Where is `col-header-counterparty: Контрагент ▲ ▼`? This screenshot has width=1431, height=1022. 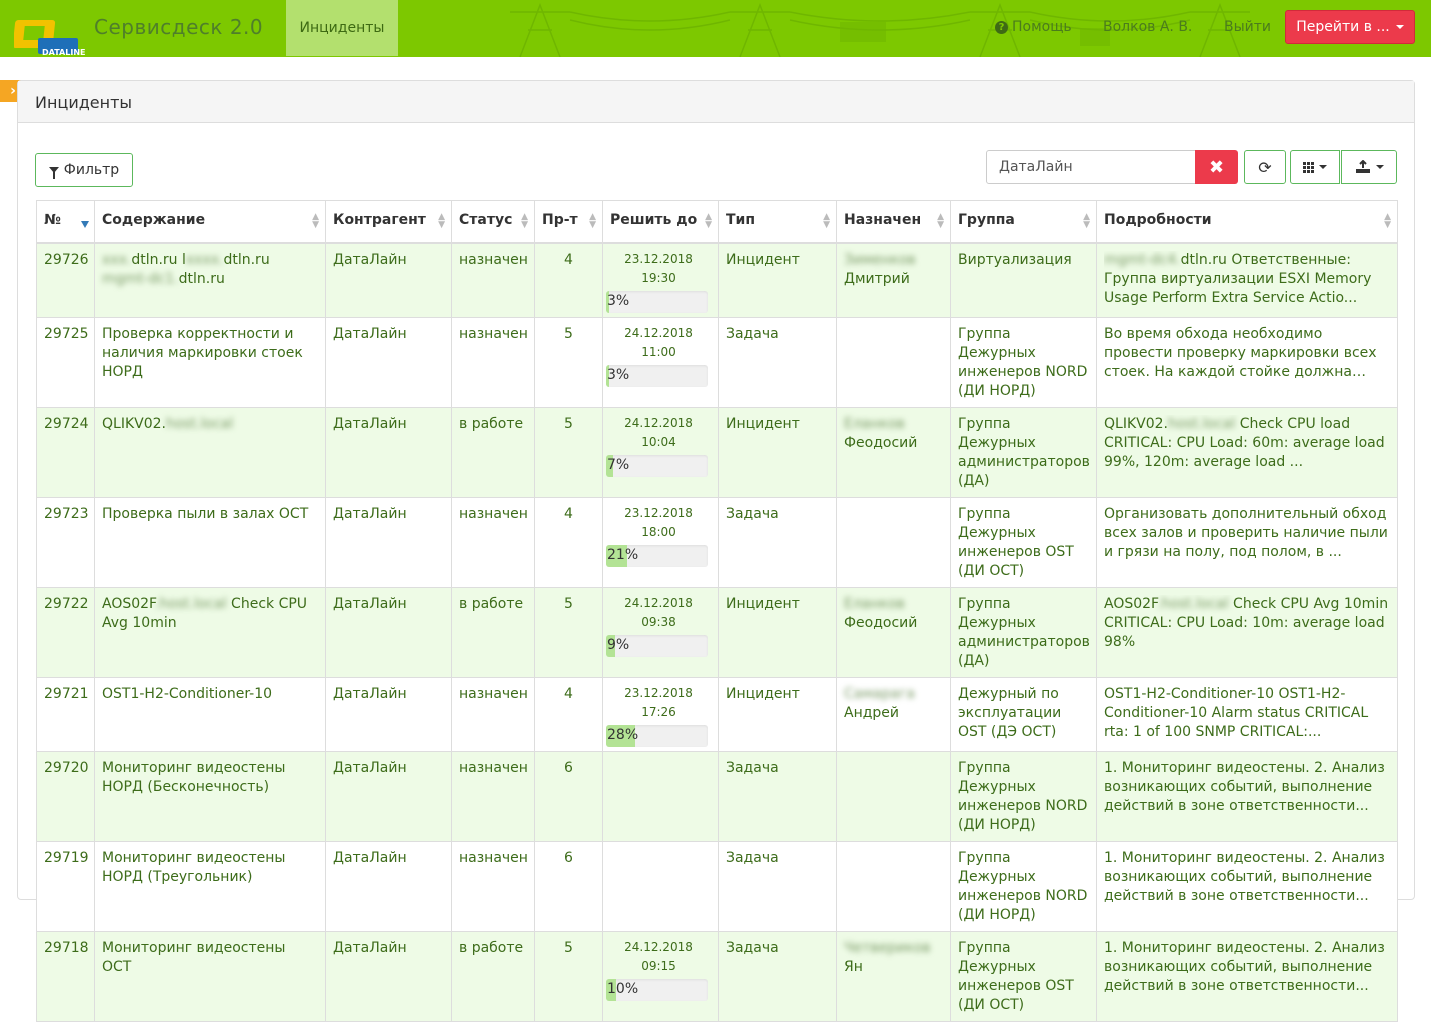 col-header-counterparty: Контрагент ▲ ▼ is located at coordinates (388, 222).